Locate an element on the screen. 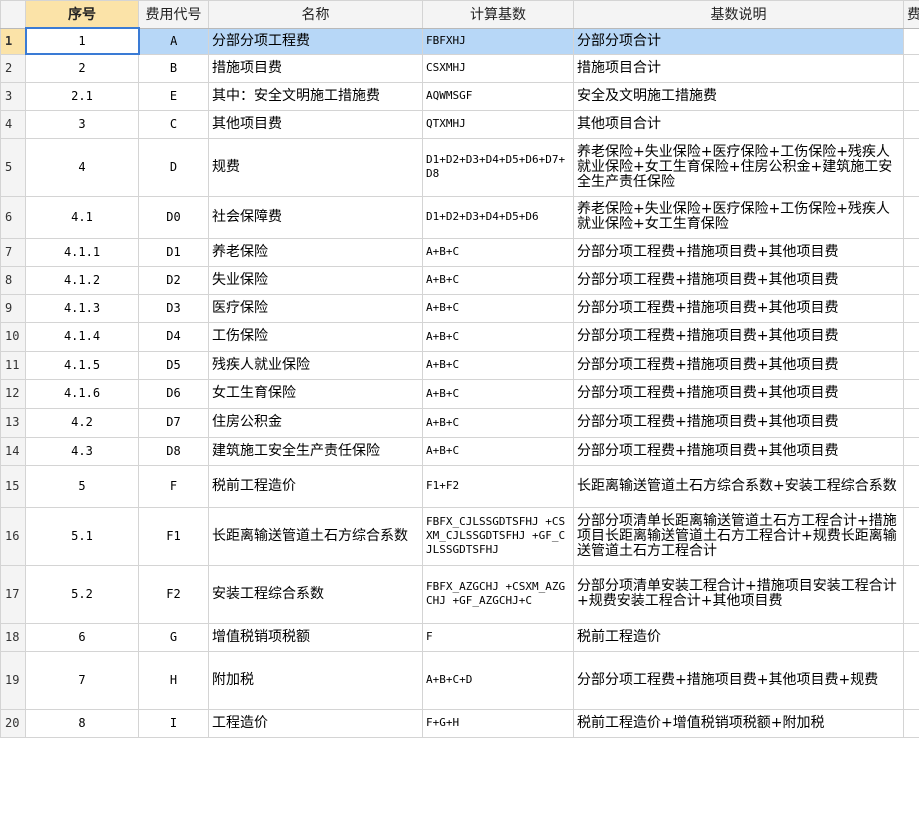  row-number-cell: 20 is located at coordinates (13, 723).